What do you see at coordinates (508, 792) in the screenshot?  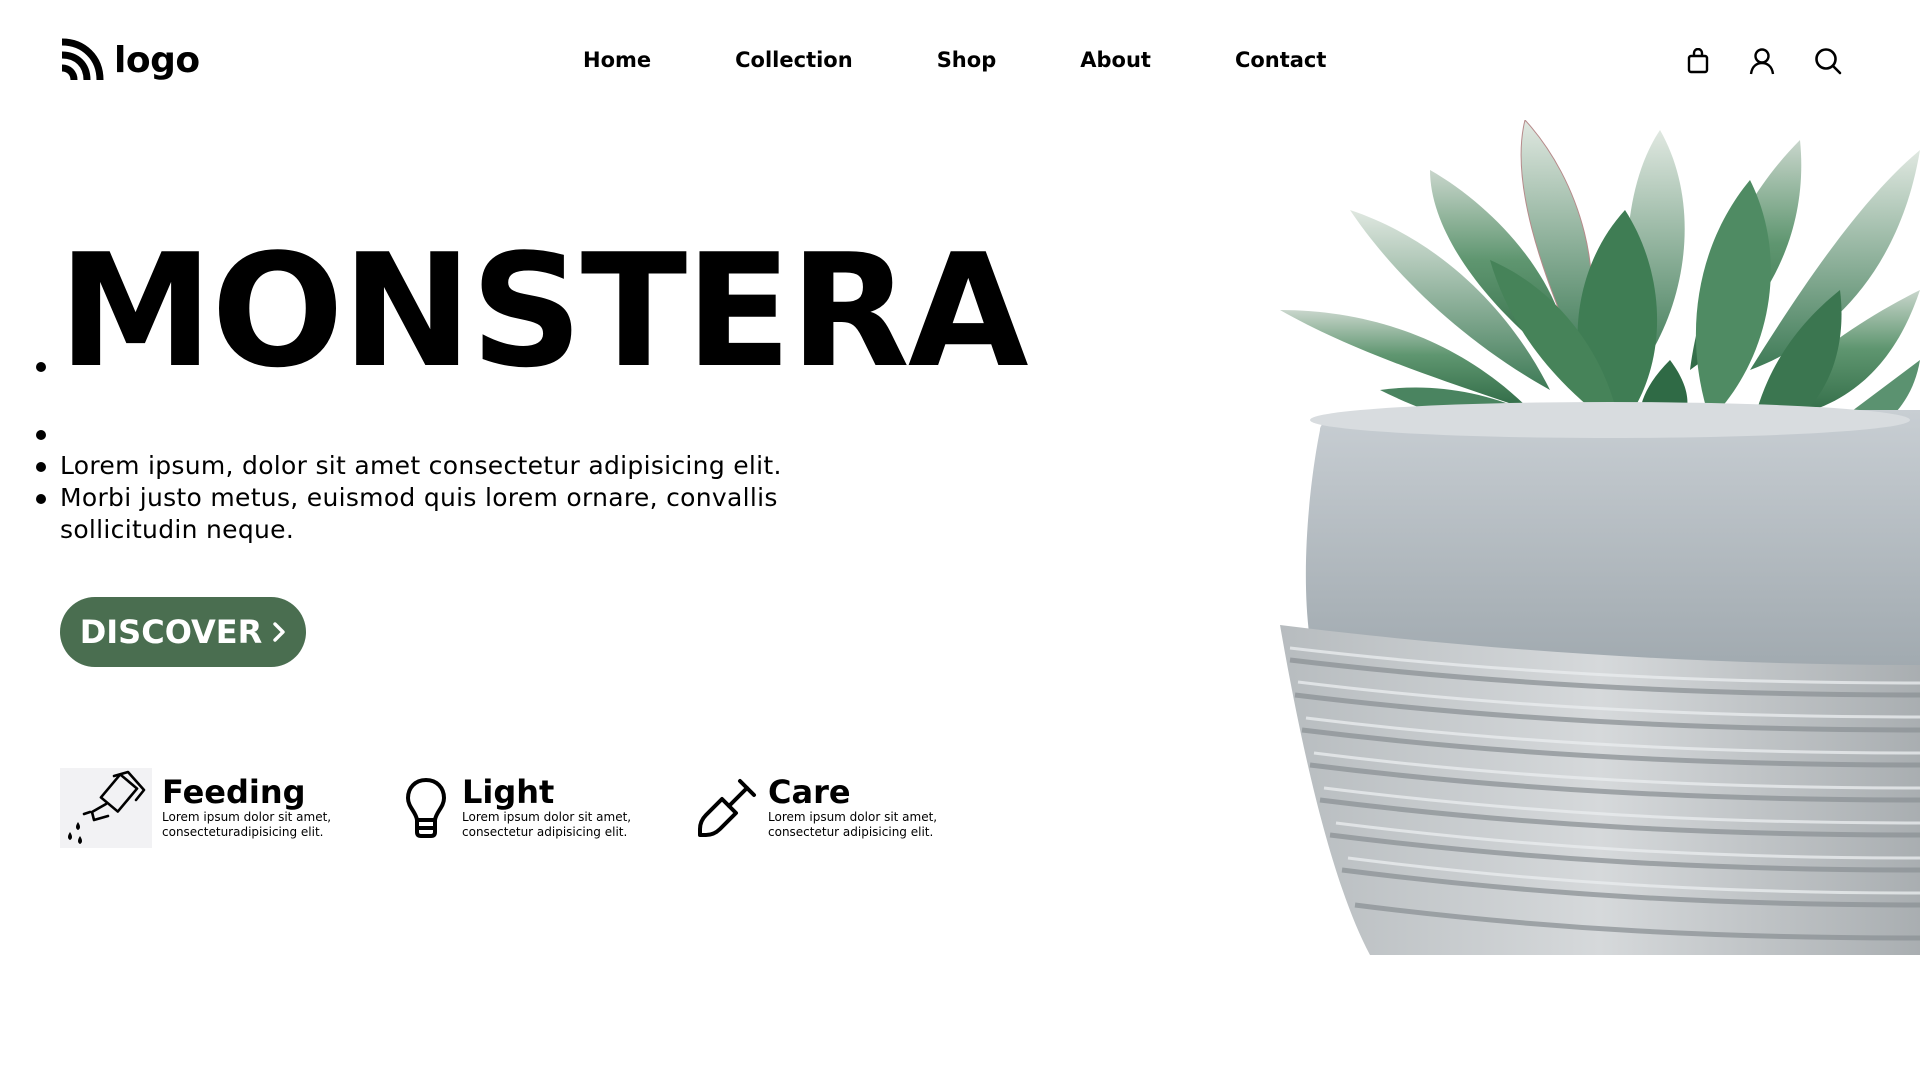 I see `feature-title: Light` at bounding box center [508, 792].